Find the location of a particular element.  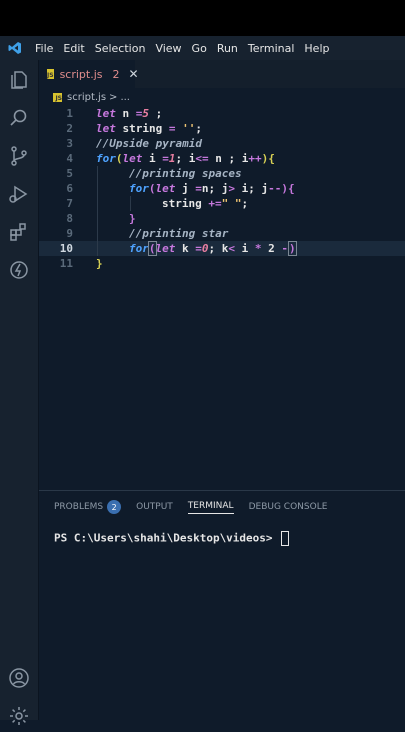

terminal-cursor is located at coordinates (285, 538).